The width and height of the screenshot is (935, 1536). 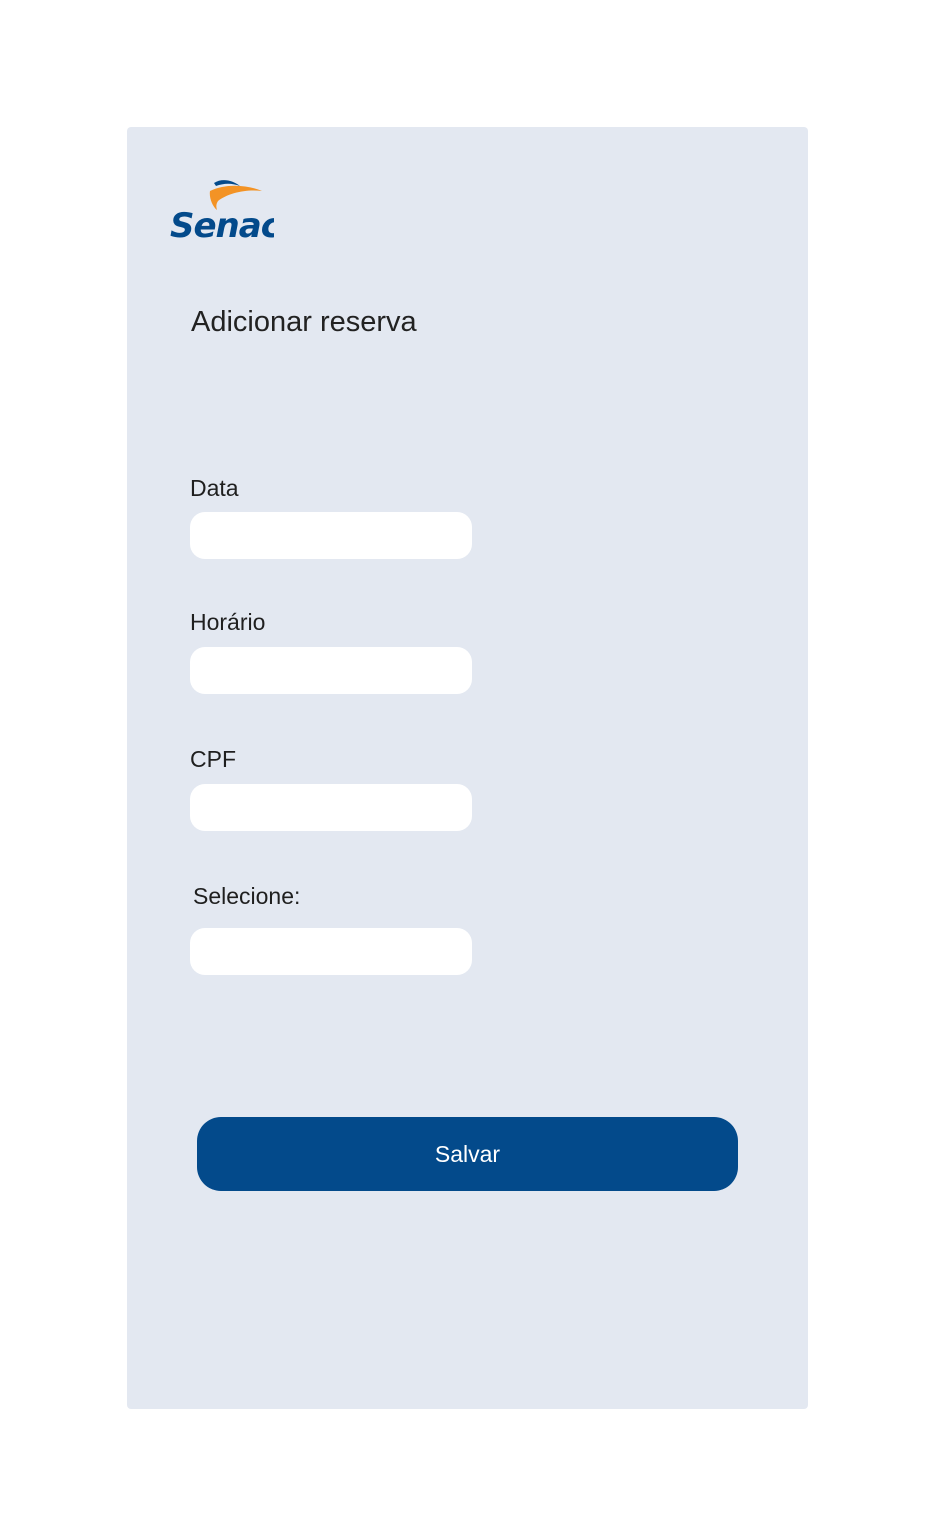 What do you see at coordinates (467, 1154) in the screenshot?
I see `save-button: Salvar` at bounding box center [467, 1154].